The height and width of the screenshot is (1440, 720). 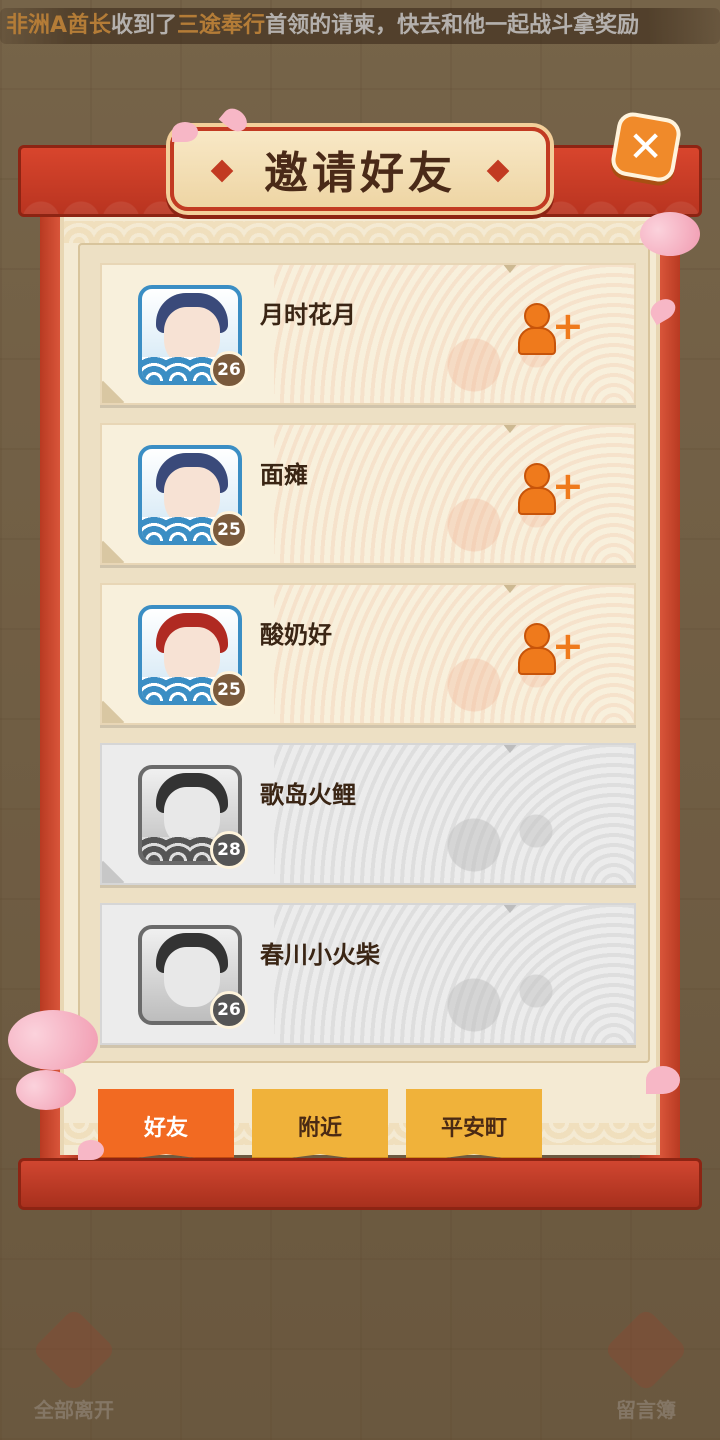 What do you see at coordinates (308, 795) in the screenshot?
I see `friend-name: 歌岛火鲤` at bounding box center [308, 795].